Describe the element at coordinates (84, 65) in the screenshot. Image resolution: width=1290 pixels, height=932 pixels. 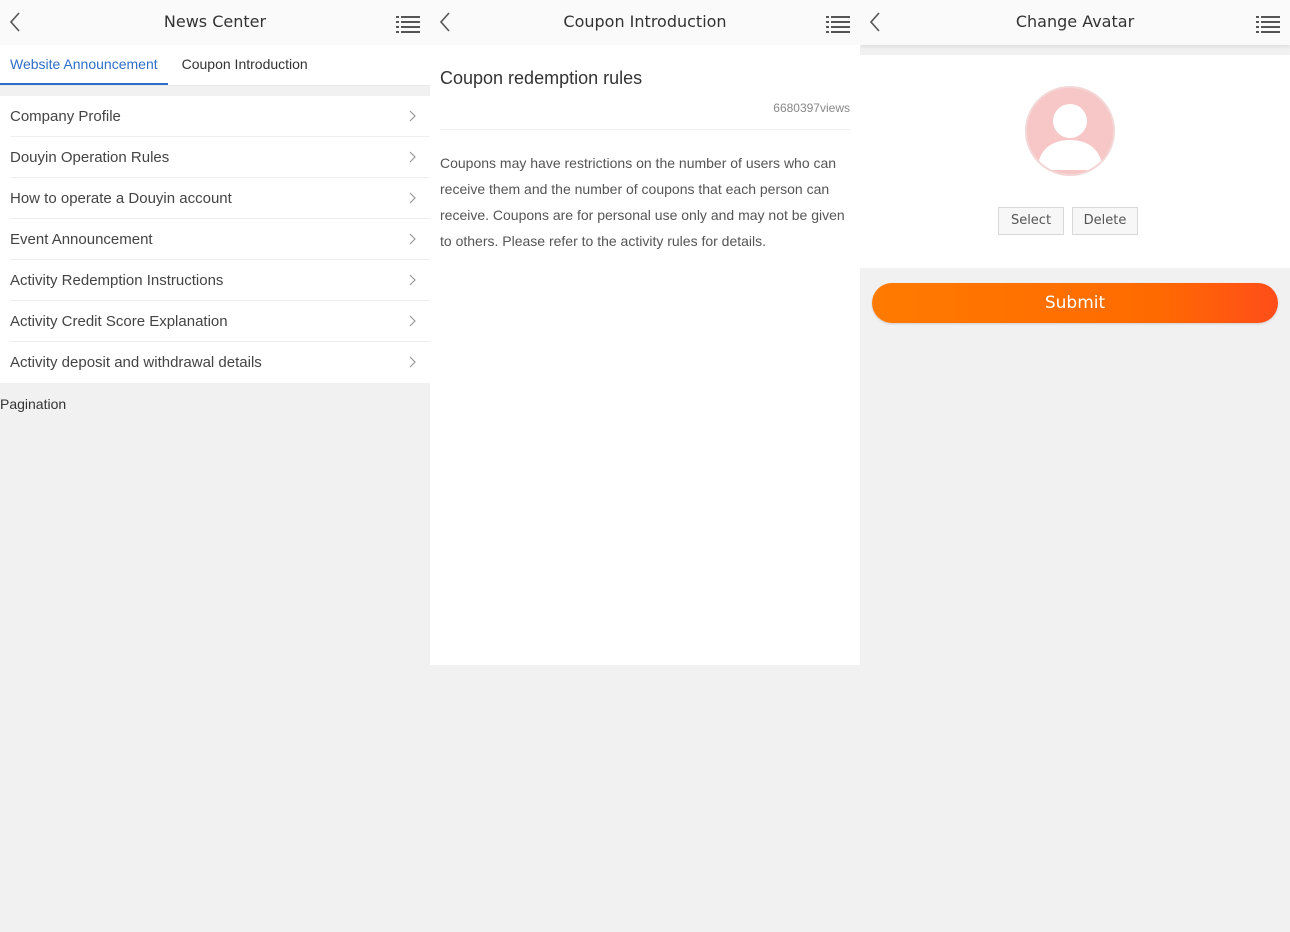
I see `tab-website-announcement: Website Announcement` at that location.